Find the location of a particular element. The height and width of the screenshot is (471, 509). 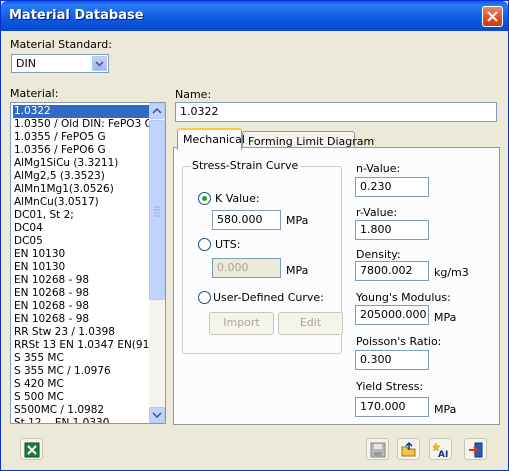

material-standard-label: Material Standard: is located at coordinates (61, 44).